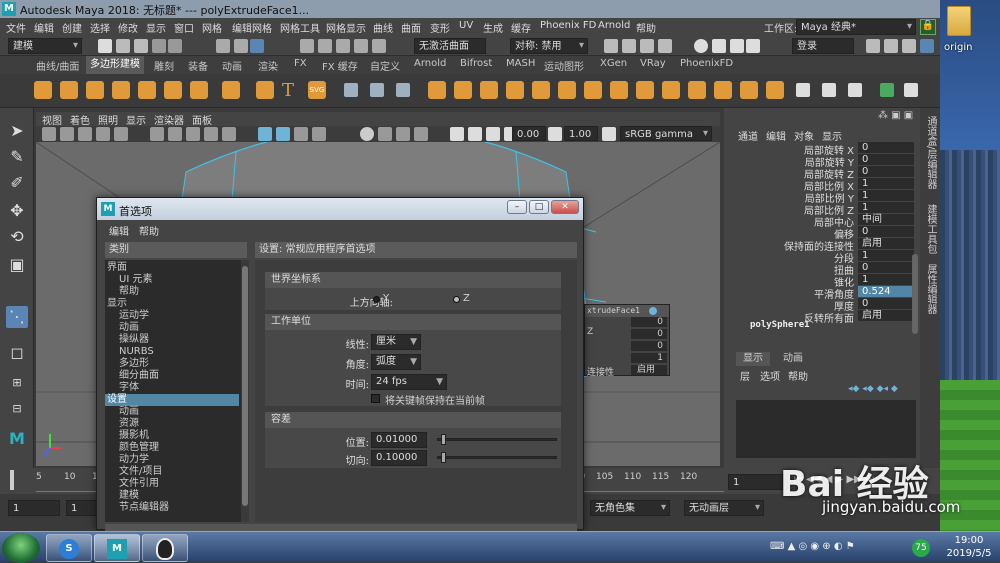 The image size is (1000, 563). I want to click on pause-icon, so click(753, 46).